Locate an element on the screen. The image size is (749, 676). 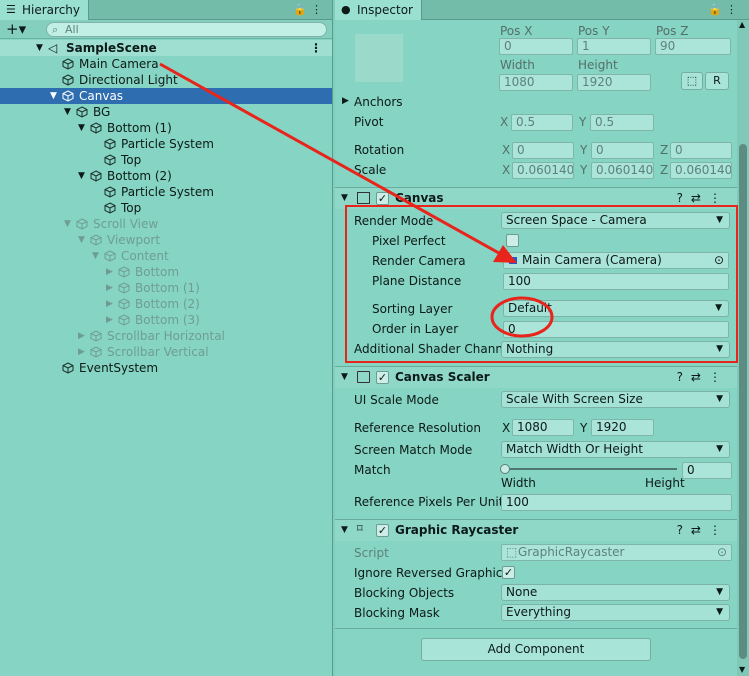
scale-z-field: 0.060140 is located at coordinates (701, 170).